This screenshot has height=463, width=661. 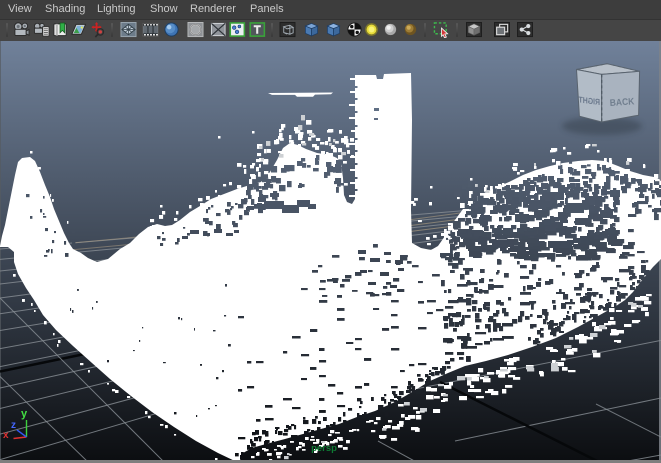 What do you see at coordinates (324, 448) in the screenshot?
I see `svg-text: persp` at bounding box center [324, 448].